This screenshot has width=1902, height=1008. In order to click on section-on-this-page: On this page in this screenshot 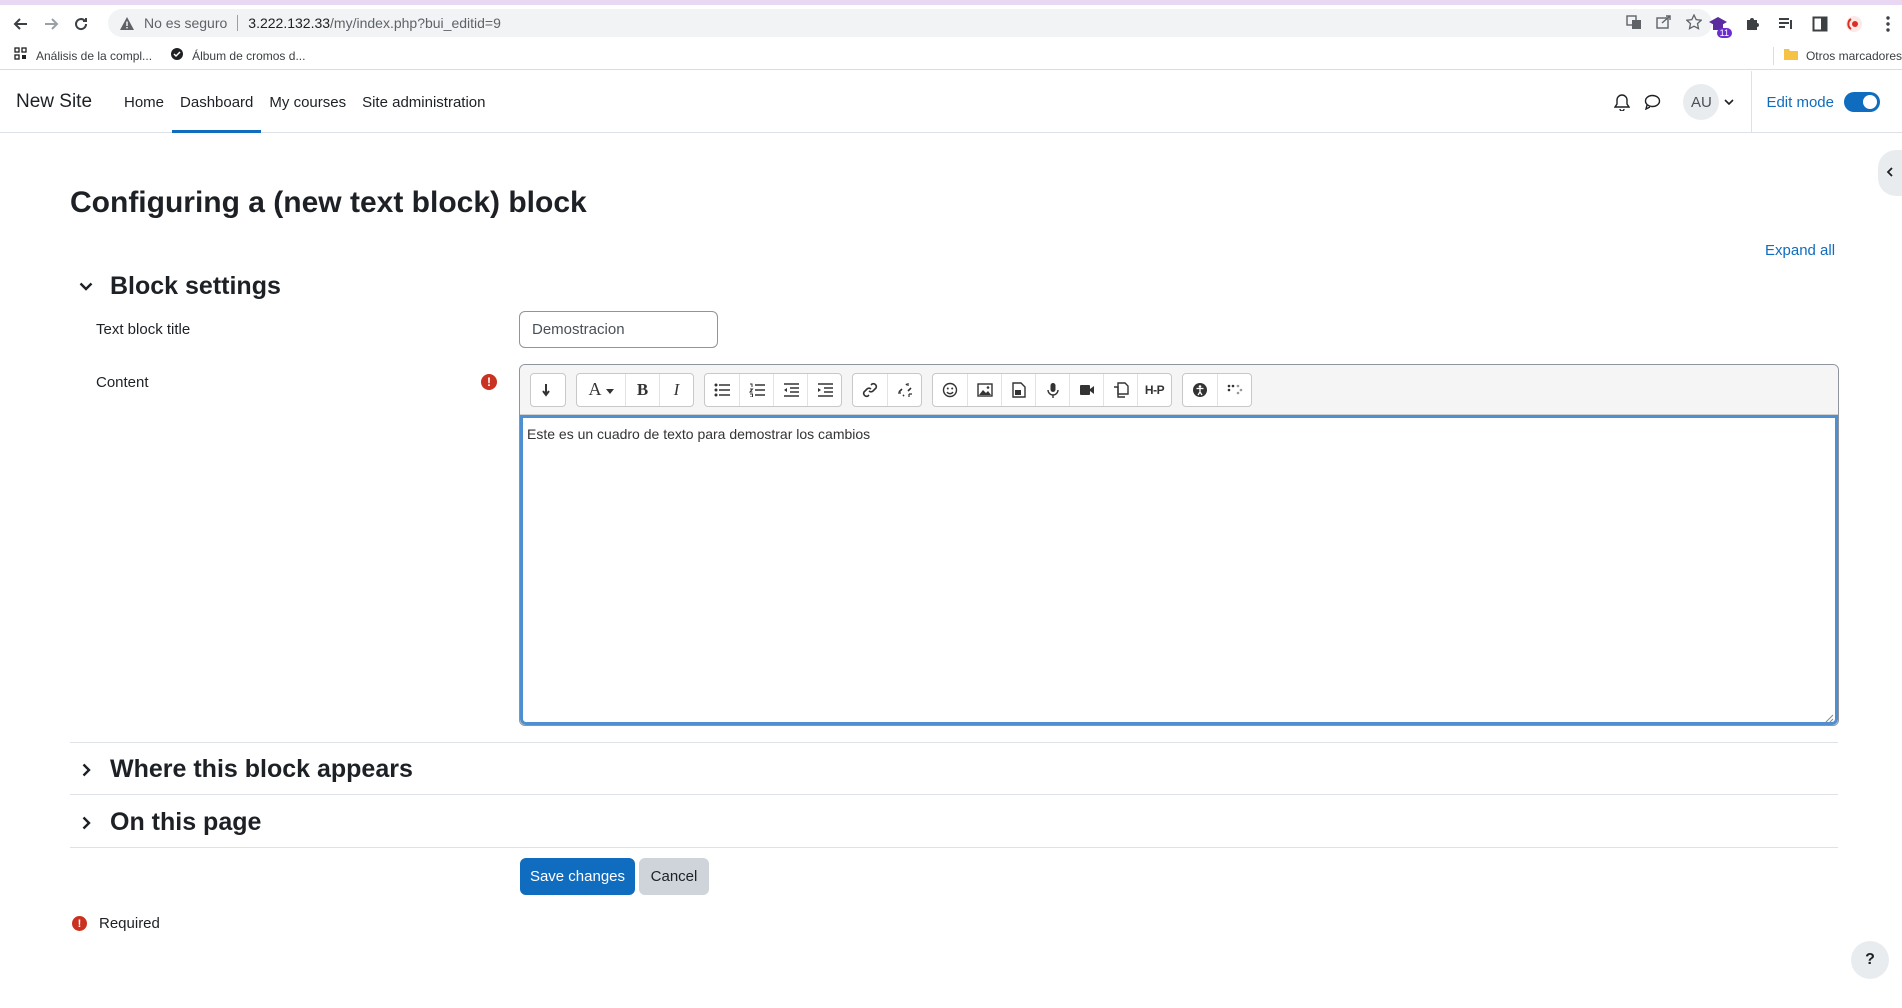, I will do `click(169, 822)`.